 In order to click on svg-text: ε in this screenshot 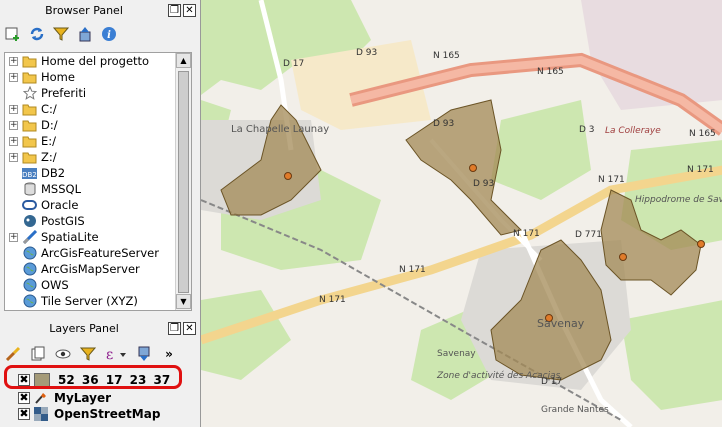, I will do `click(109, 354)`.